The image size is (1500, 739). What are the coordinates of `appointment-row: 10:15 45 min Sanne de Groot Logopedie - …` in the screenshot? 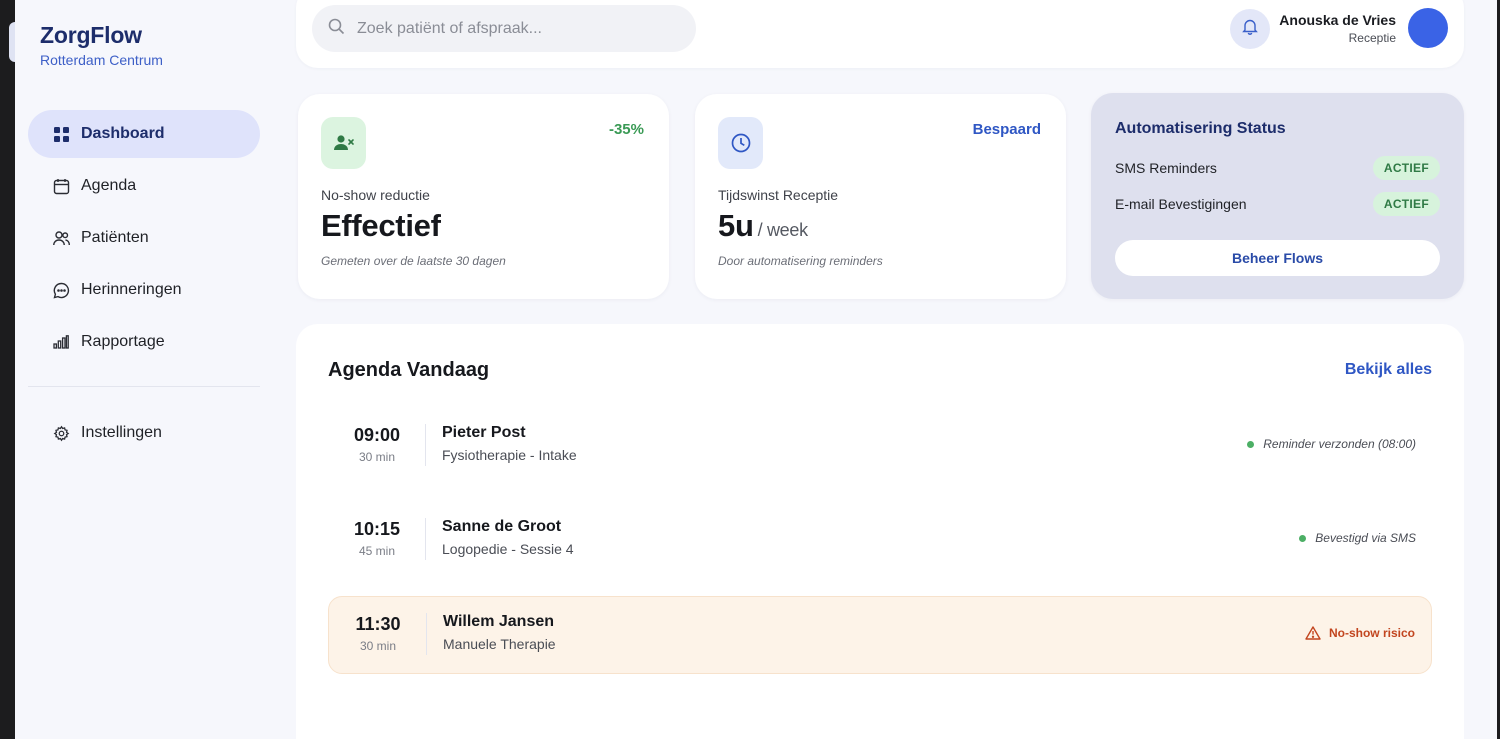 It's located at (880, 541).